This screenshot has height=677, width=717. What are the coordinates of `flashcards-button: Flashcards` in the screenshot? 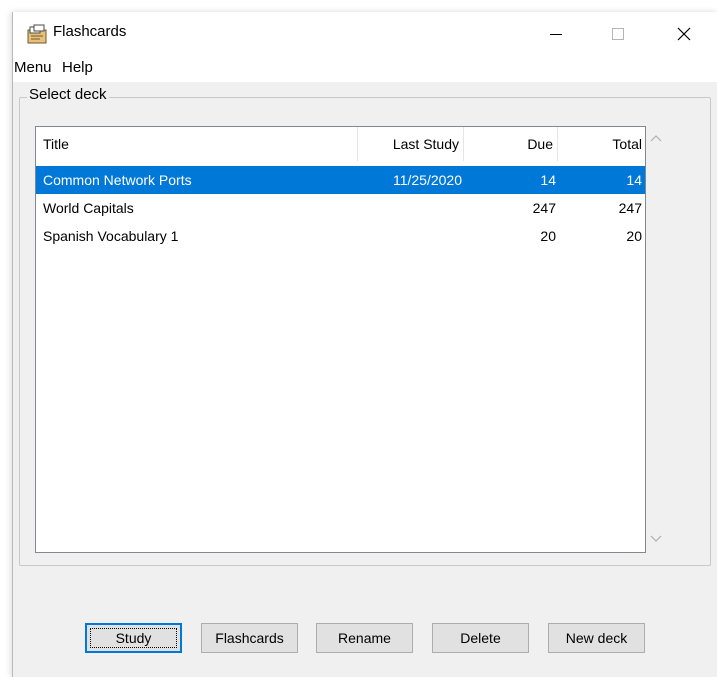 It's located at (249, 638).